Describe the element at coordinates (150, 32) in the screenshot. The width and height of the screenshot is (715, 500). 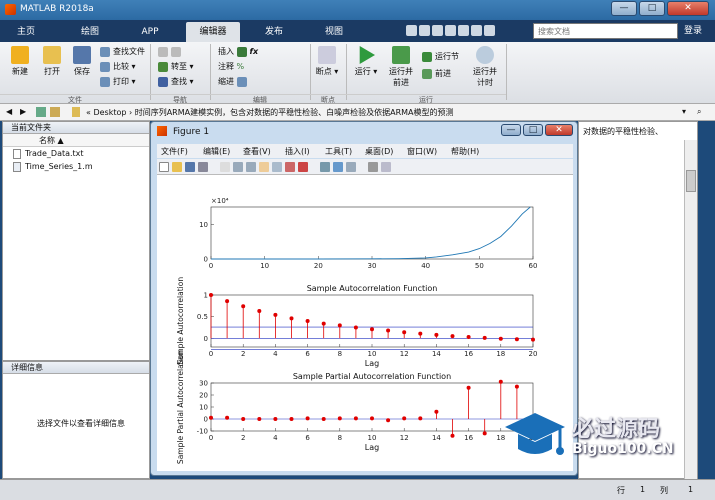
I see `tab-apps: APP` at that location.